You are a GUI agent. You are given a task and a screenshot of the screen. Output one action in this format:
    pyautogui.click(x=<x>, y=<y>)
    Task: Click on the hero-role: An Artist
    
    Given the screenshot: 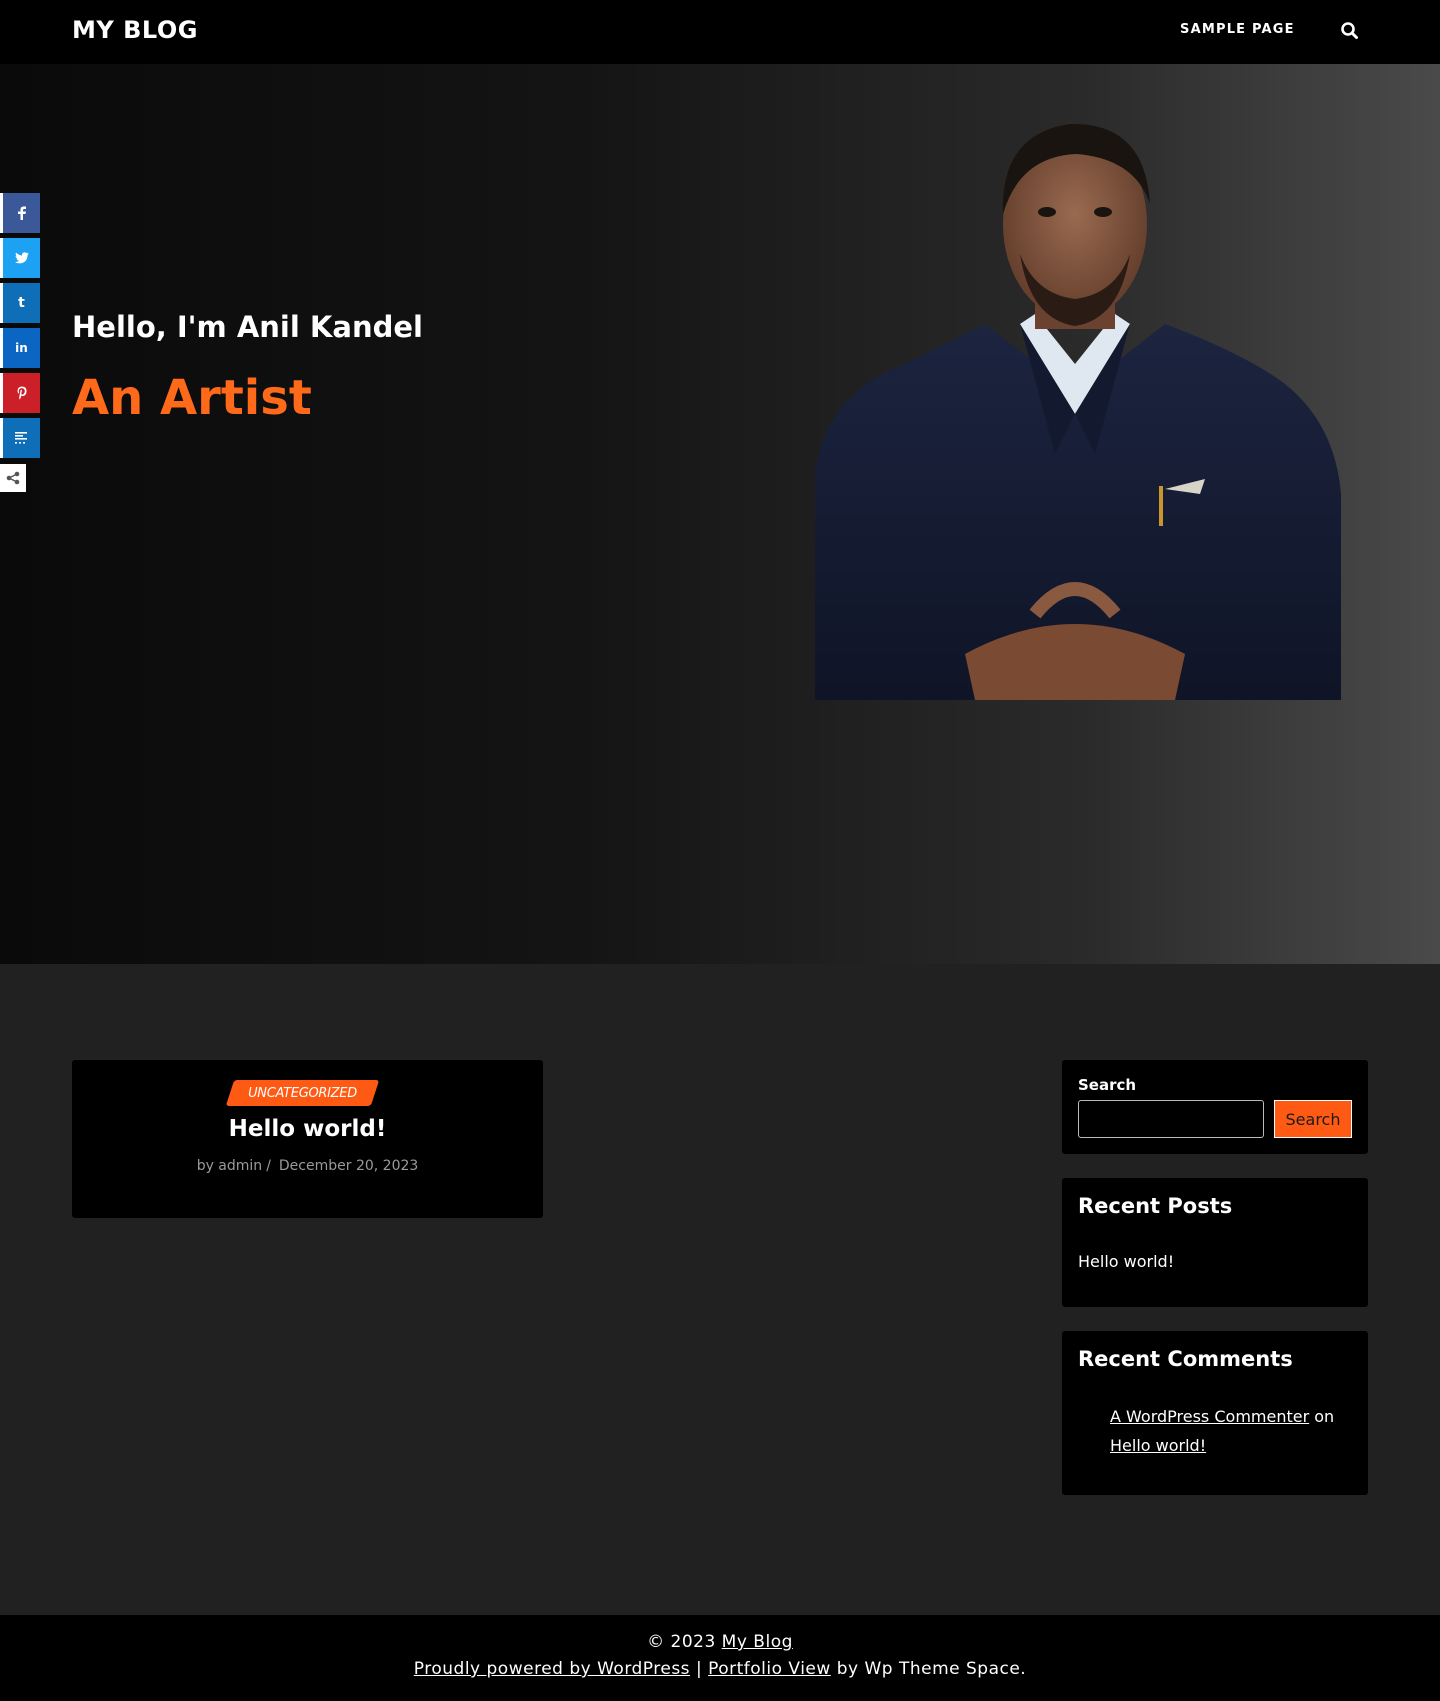 What is the action you would take?
    pyautogui.click(x=192, y=398)
    